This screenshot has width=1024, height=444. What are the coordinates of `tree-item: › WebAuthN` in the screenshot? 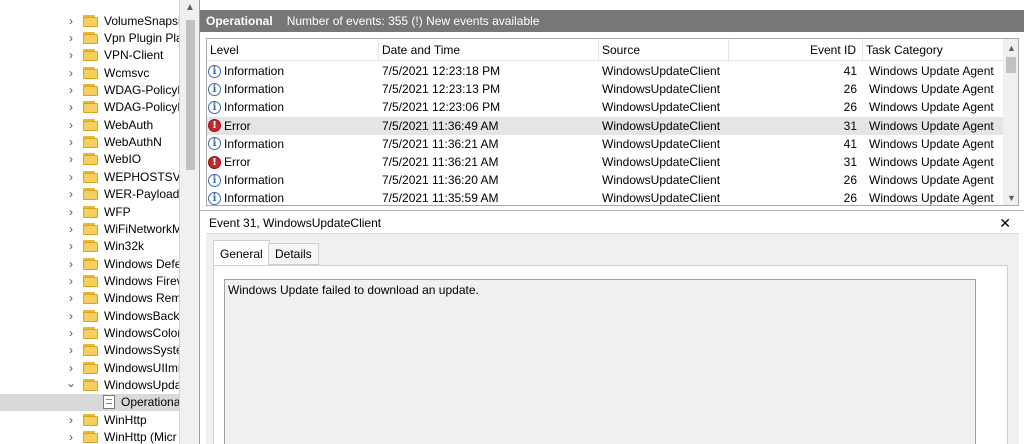 It's located at (89, 141).